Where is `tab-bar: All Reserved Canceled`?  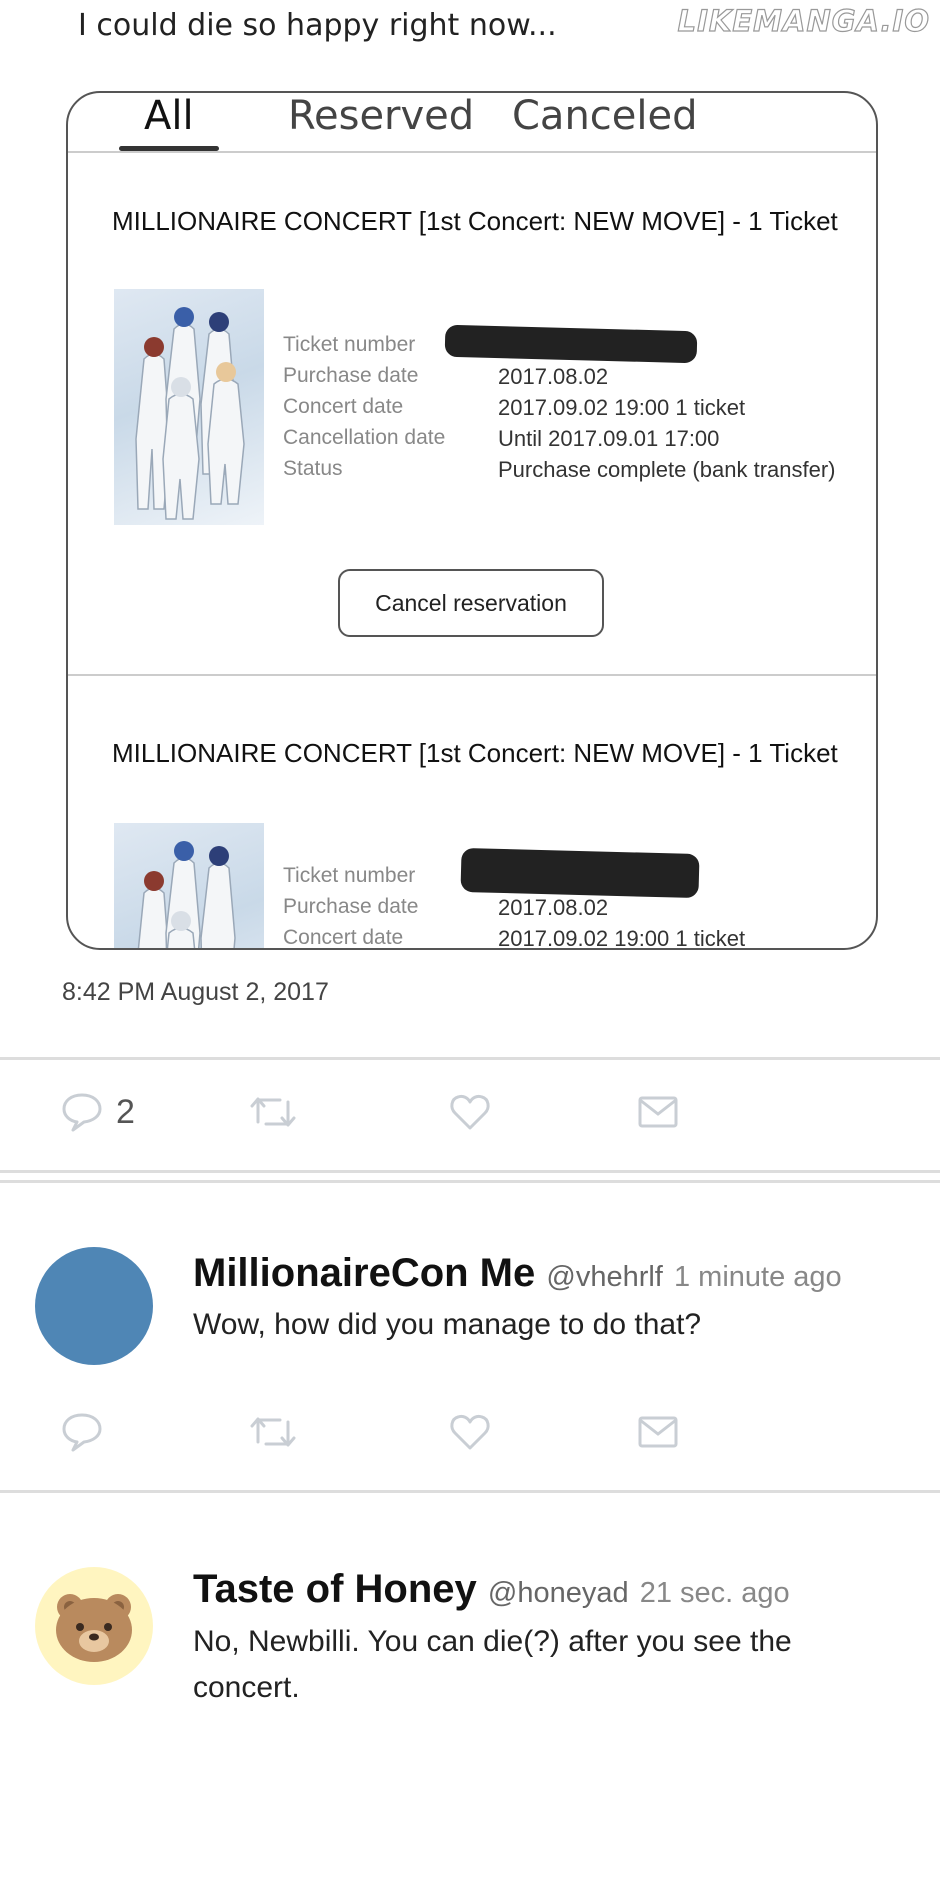
tab-bar: All Reserved Canceled is located at coordinates (472, 123).